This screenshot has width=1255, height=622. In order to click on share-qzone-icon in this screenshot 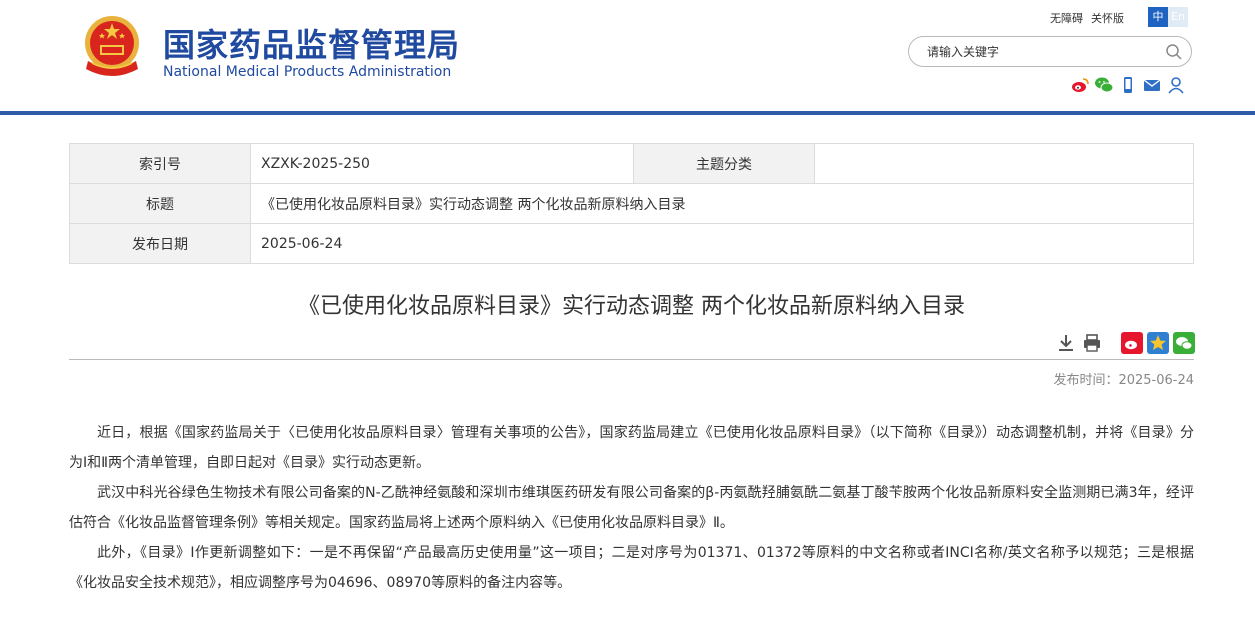, I will do `click(1158, 343)`.